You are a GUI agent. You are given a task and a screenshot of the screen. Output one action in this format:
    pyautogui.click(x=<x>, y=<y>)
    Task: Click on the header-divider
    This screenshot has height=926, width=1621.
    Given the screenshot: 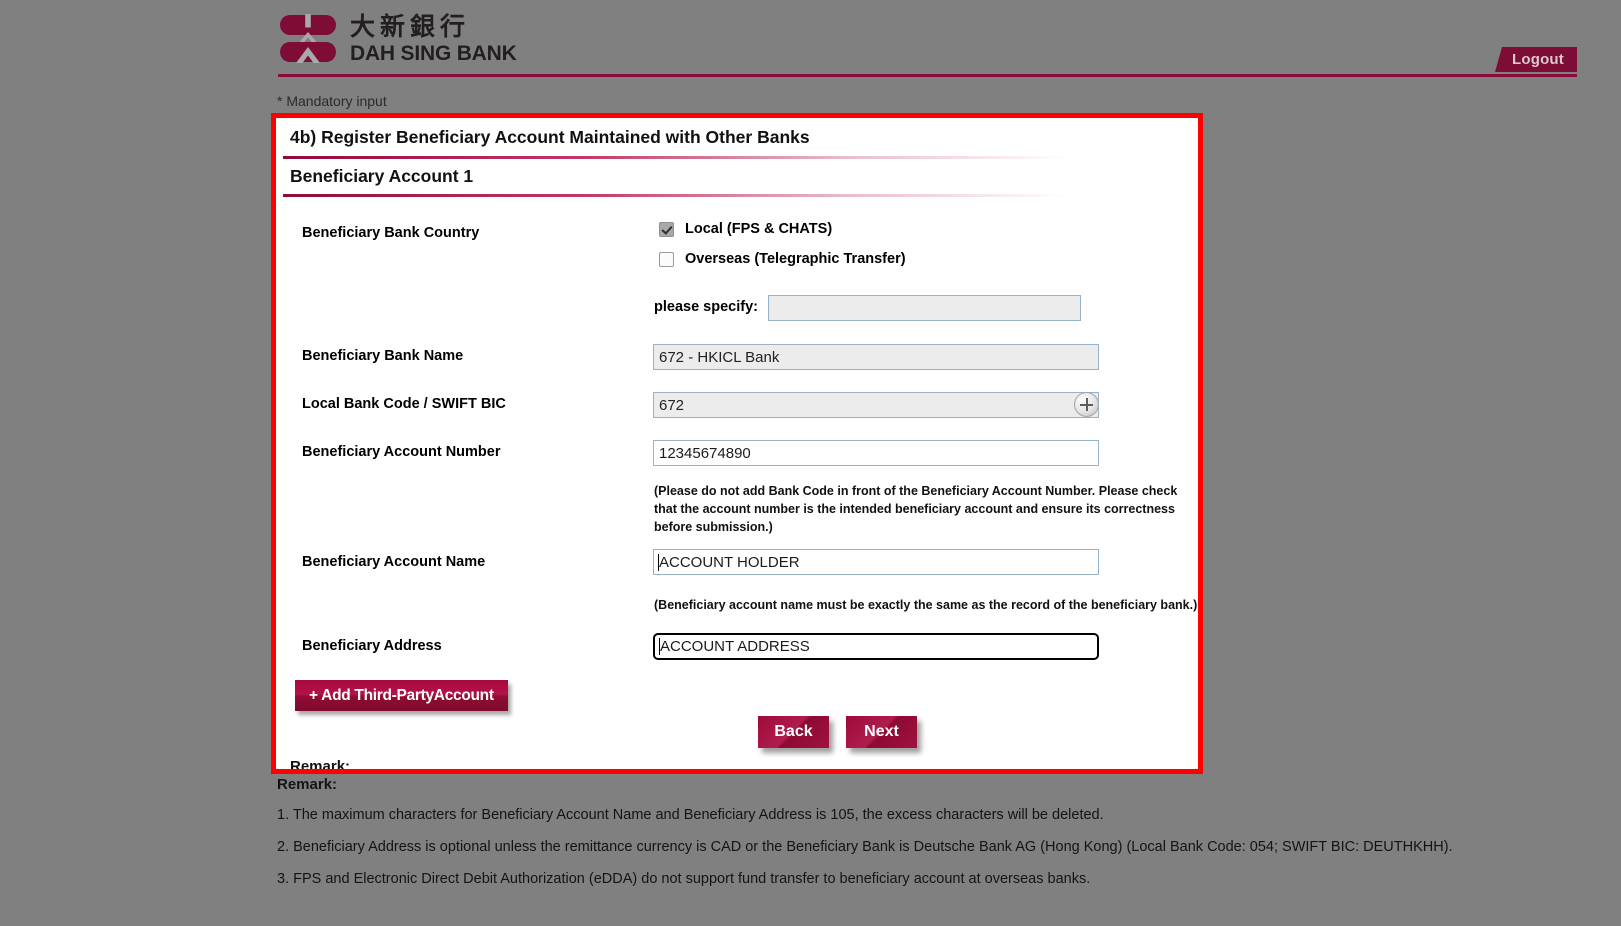 What is the action you would take?
    pyautogui.click(x=927, y=75)
    